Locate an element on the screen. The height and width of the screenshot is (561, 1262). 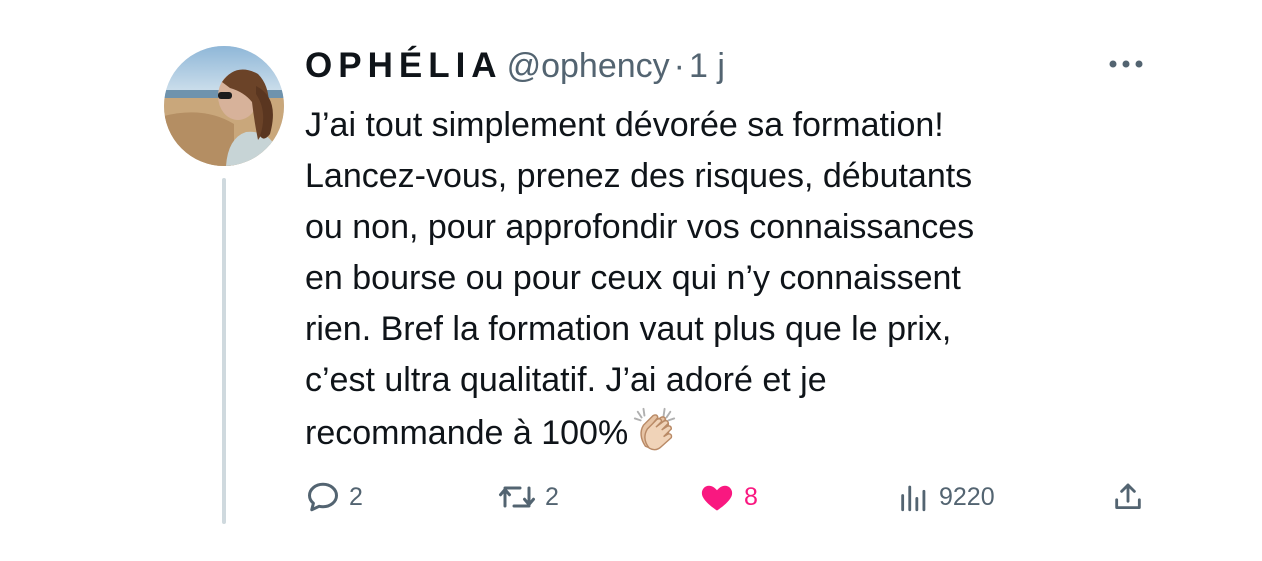
reply-button: 2 is located at coordinates (334, 497).